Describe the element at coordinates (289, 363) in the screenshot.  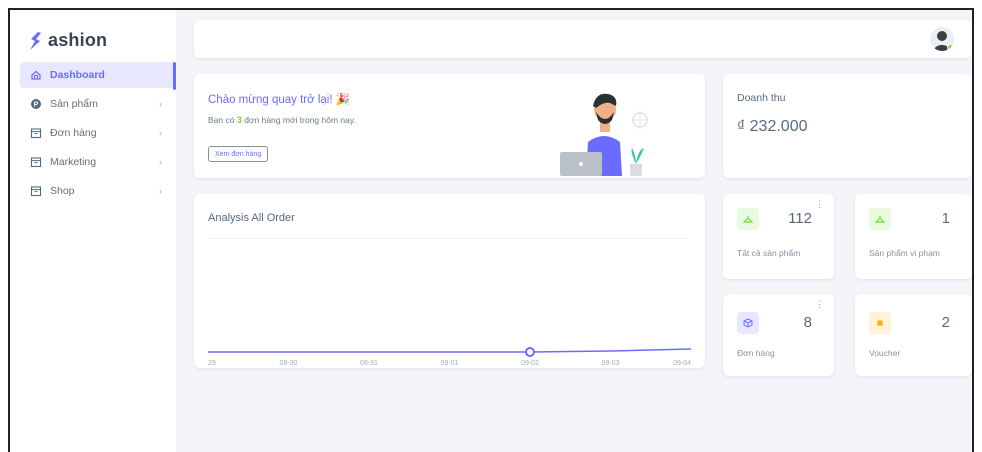
I see `x-tick-label: 08-30` at that location.